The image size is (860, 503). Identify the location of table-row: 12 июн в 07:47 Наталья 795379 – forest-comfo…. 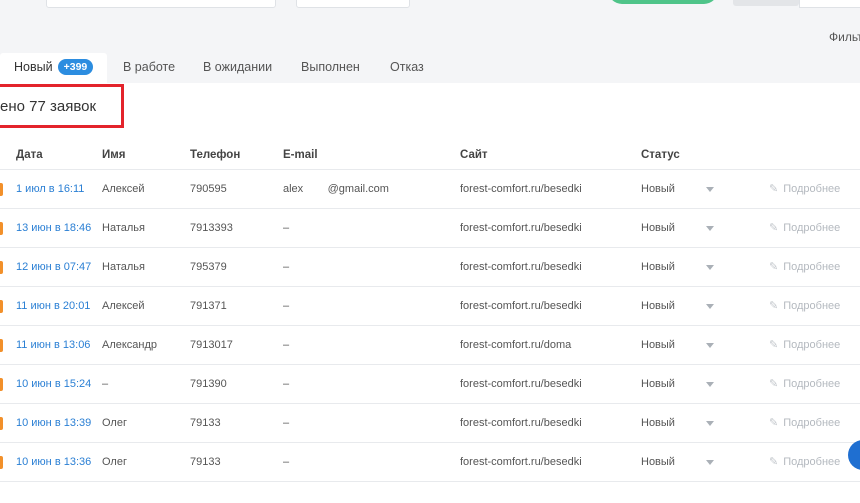
(430, 267).